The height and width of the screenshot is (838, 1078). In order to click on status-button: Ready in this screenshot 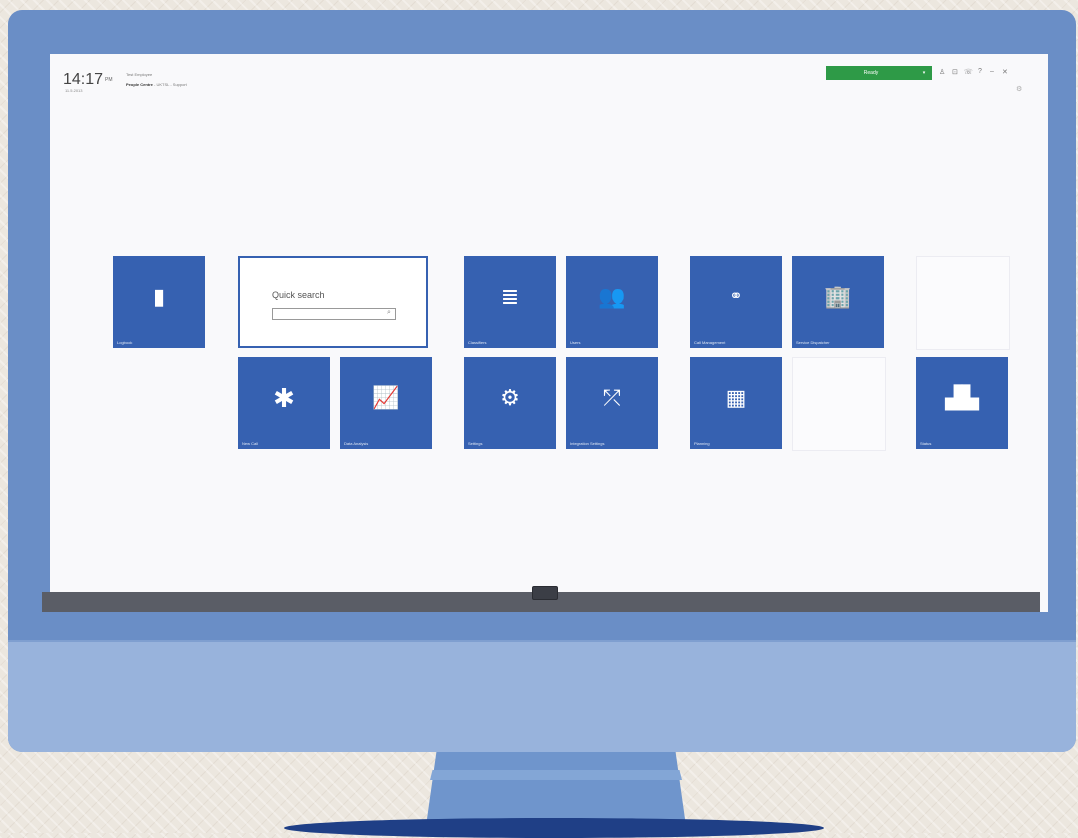, I will do `click(871, 73)`.